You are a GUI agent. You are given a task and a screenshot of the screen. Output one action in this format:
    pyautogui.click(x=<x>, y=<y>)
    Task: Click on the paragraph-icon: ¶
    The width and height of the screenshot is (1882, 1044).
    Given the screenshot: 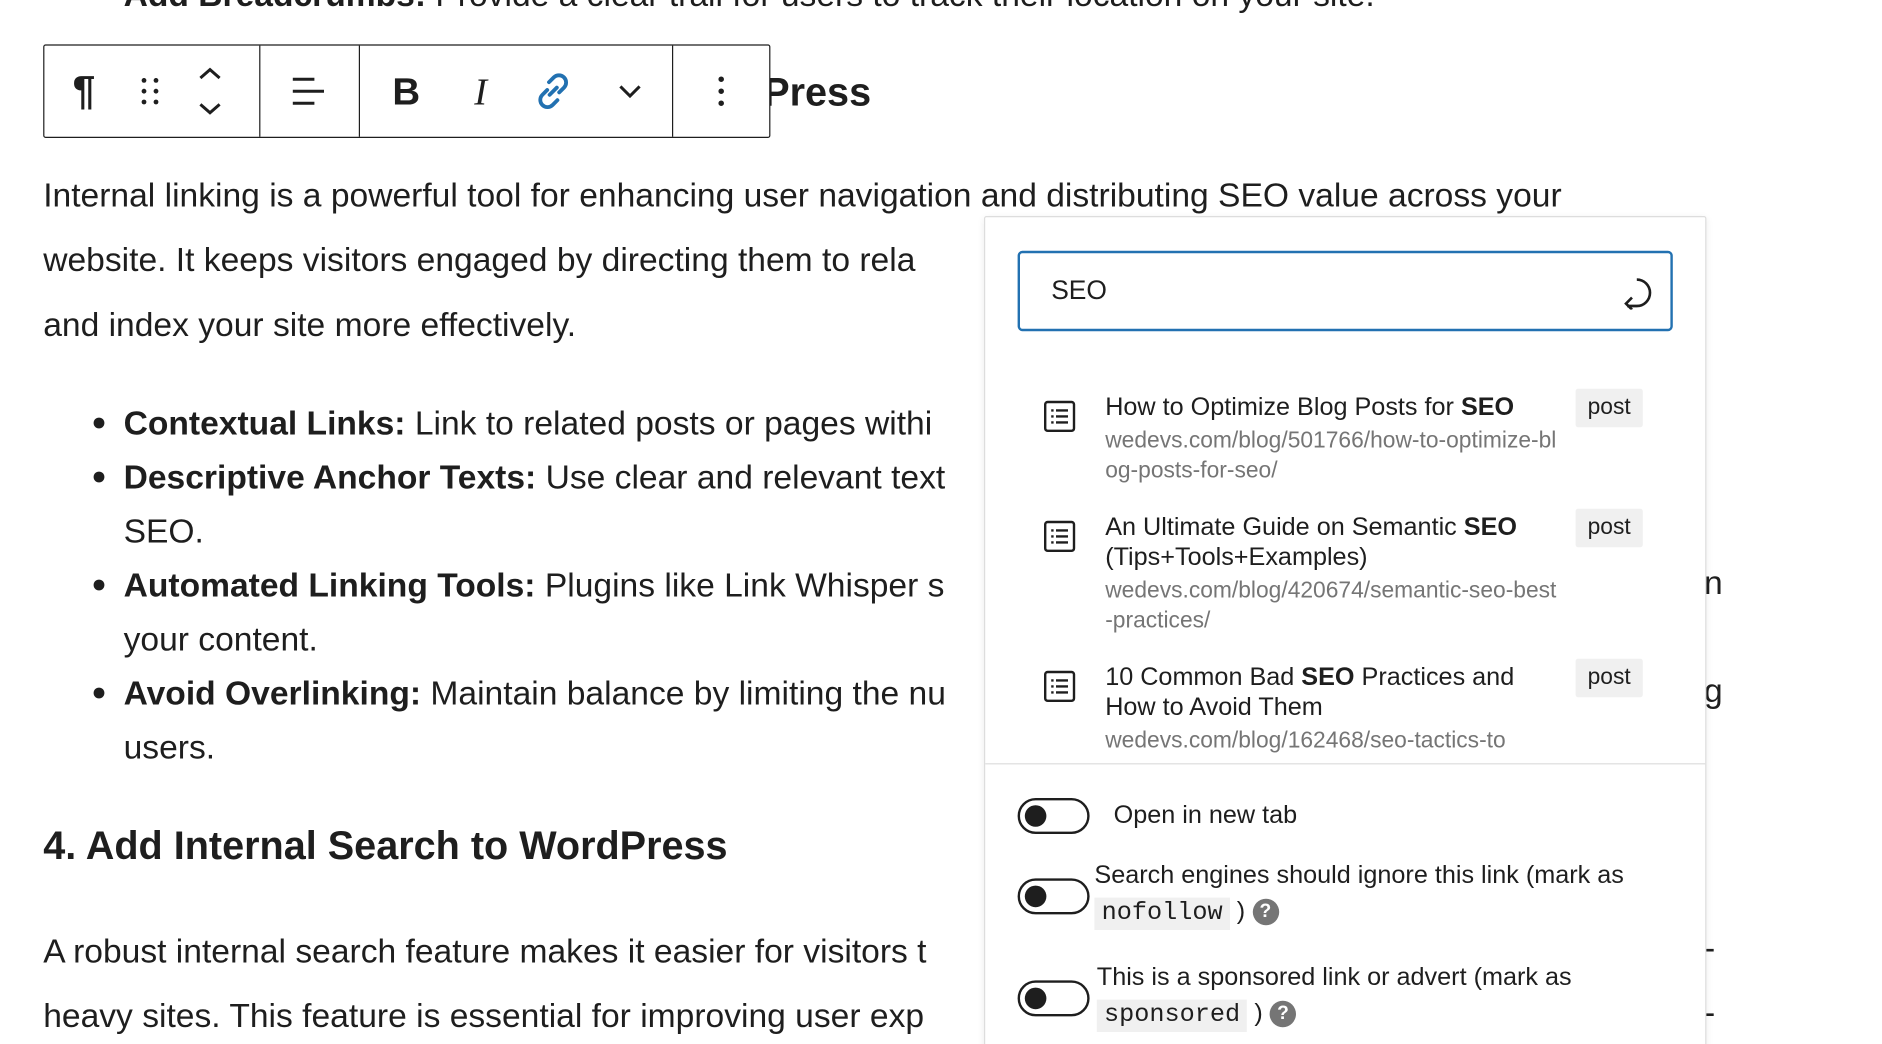 What is the action you would take?
    pyautogui.click(x=84, y=90)
    